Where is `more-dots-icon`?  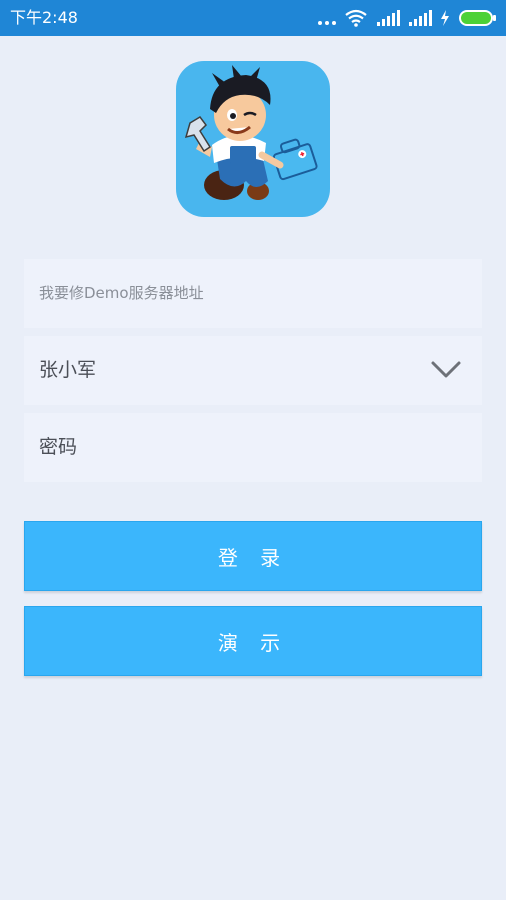 more-dots-icon is located at coordinates (327, 18).